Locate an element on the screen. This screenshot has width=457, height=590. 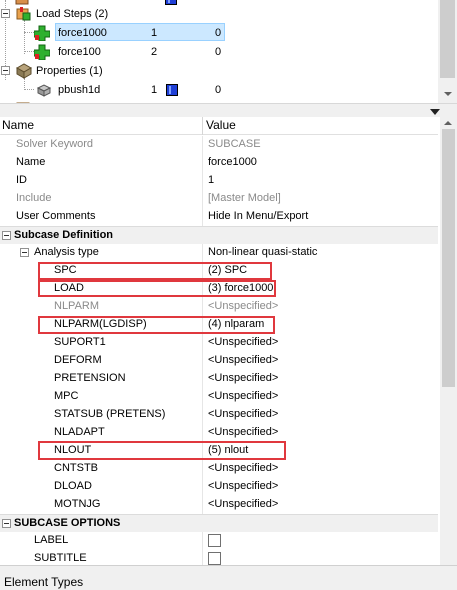
tree-scrollbar is located at coordinates (447, 51).